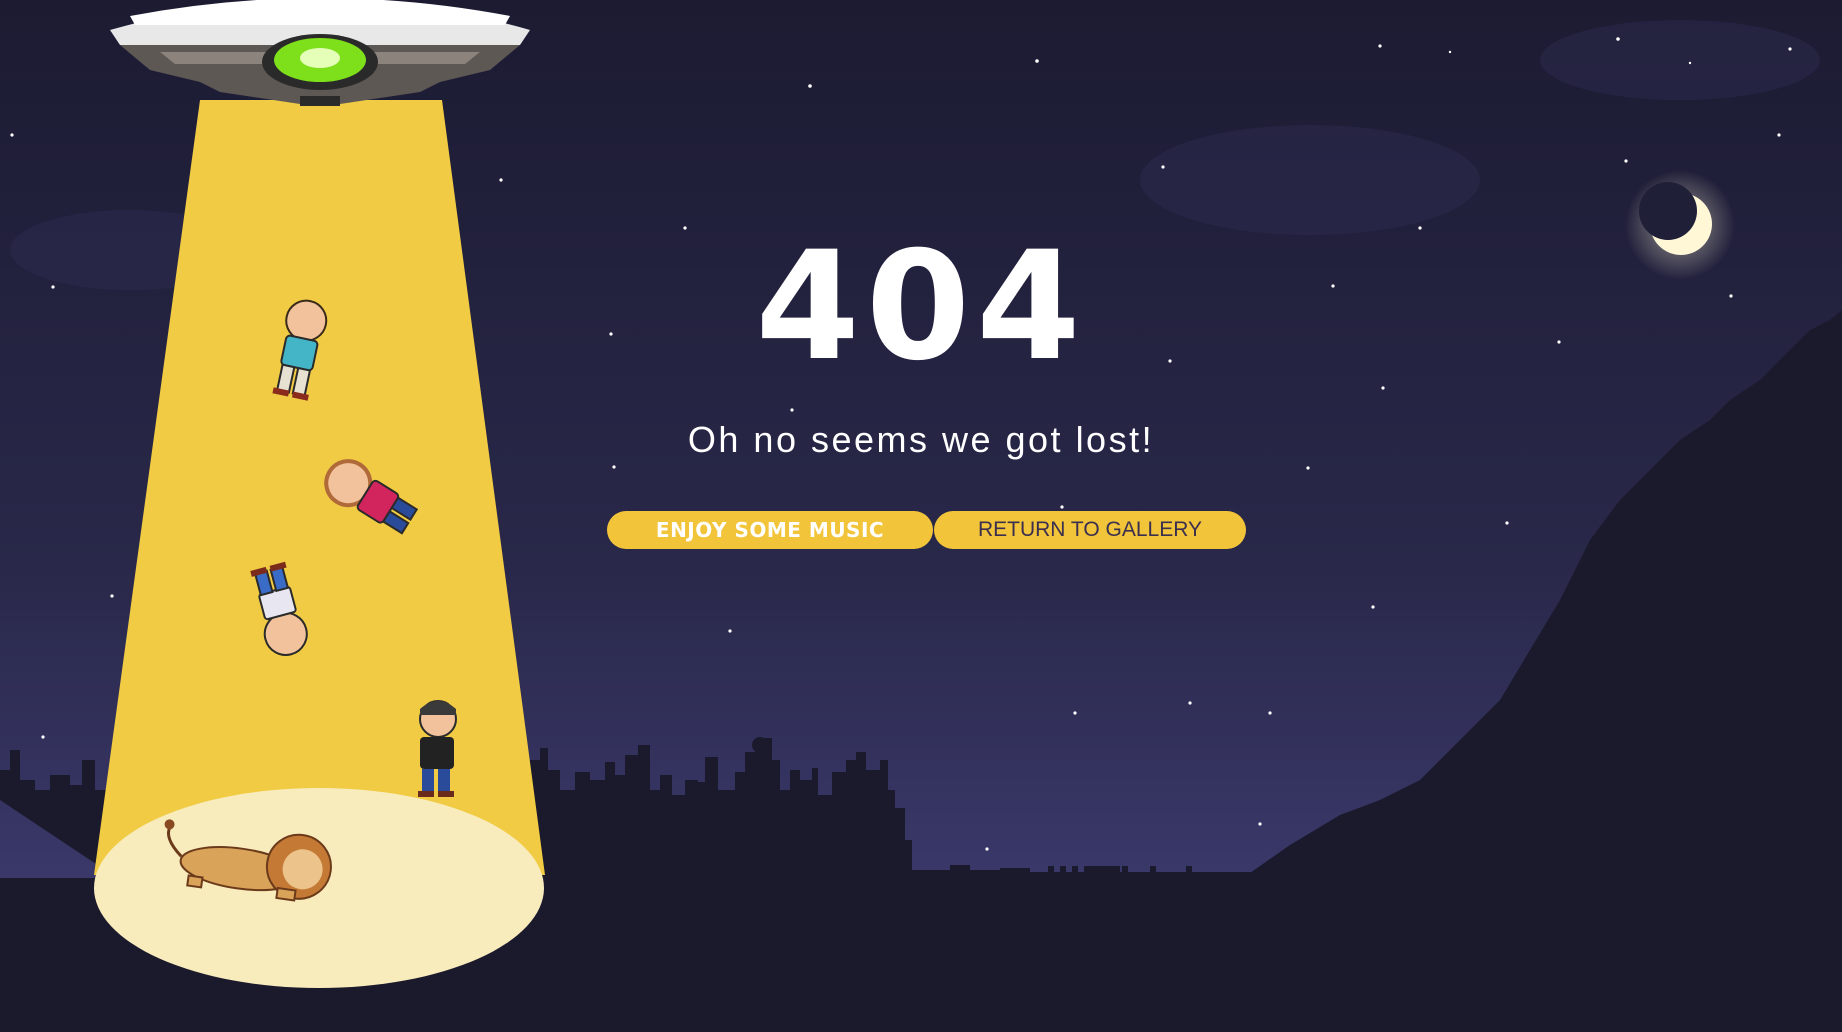  I want to click on enjoy-music-button: ENJOY SOME MUSIC, so click(770, 530).